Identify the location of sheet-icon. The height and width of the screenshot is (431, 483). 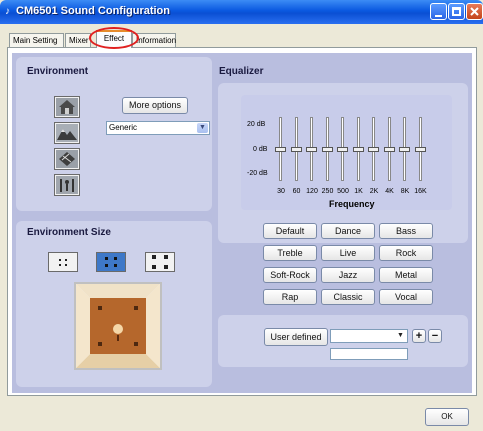
(67, 159).